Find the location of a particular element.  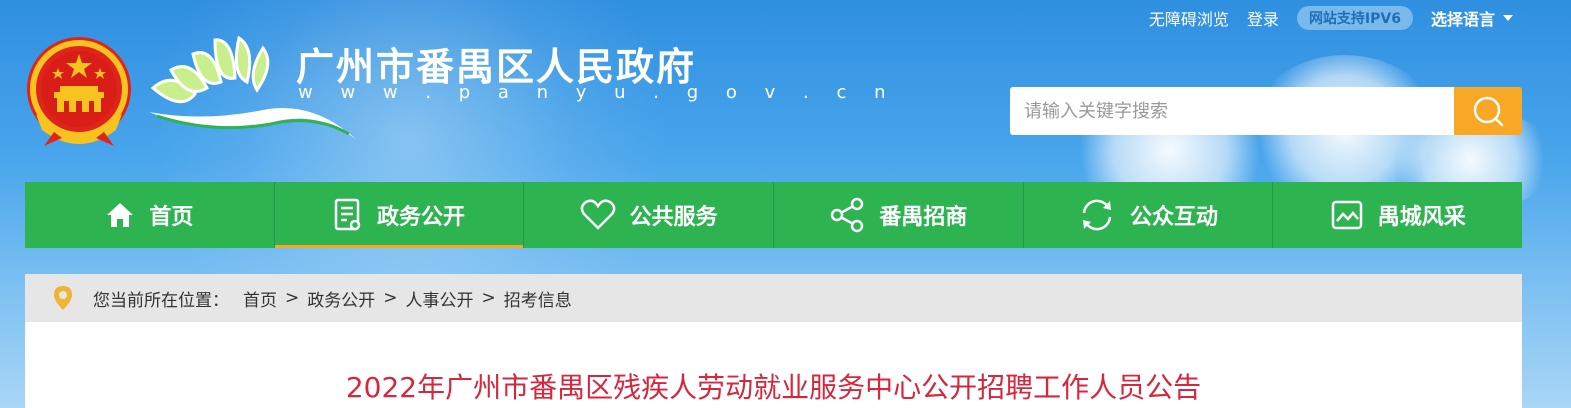

nav-item-public-service: 公共服务 is located at coordinates (649, 215).